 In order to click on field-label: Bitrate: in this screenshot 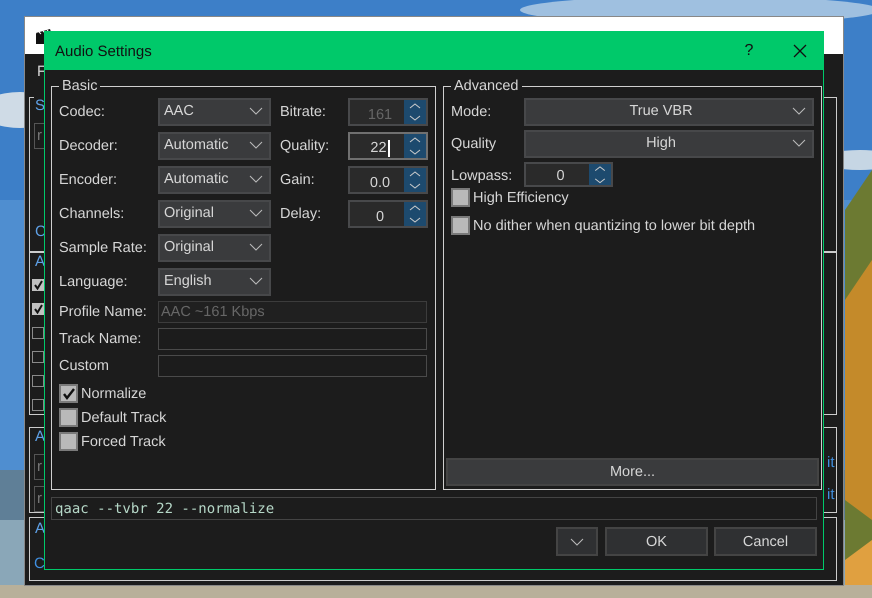, I will do `click(303, 112)`.